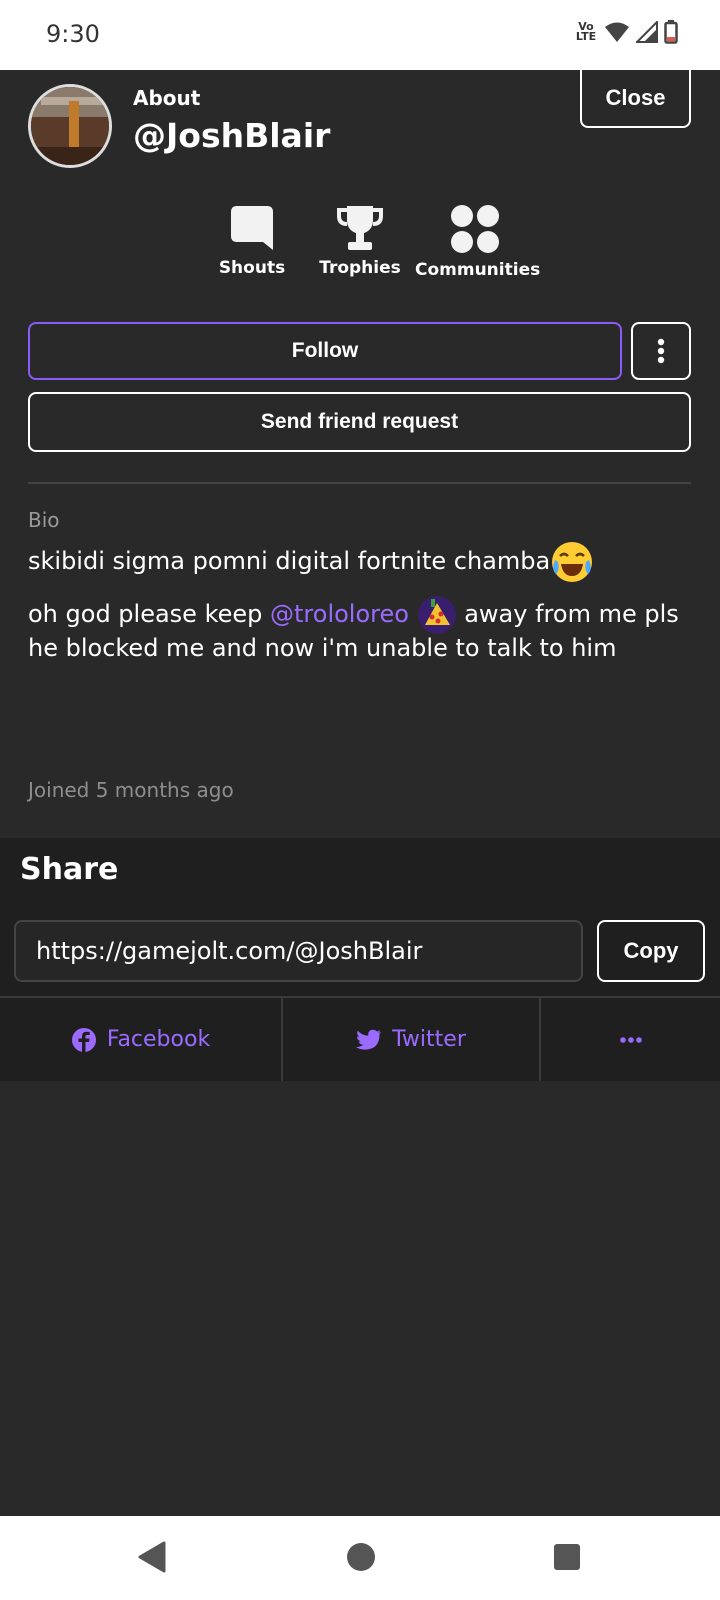 This screenshot has height=1600, width=720. I want to click on status-icons: Vo LTE, so click(626, 32).